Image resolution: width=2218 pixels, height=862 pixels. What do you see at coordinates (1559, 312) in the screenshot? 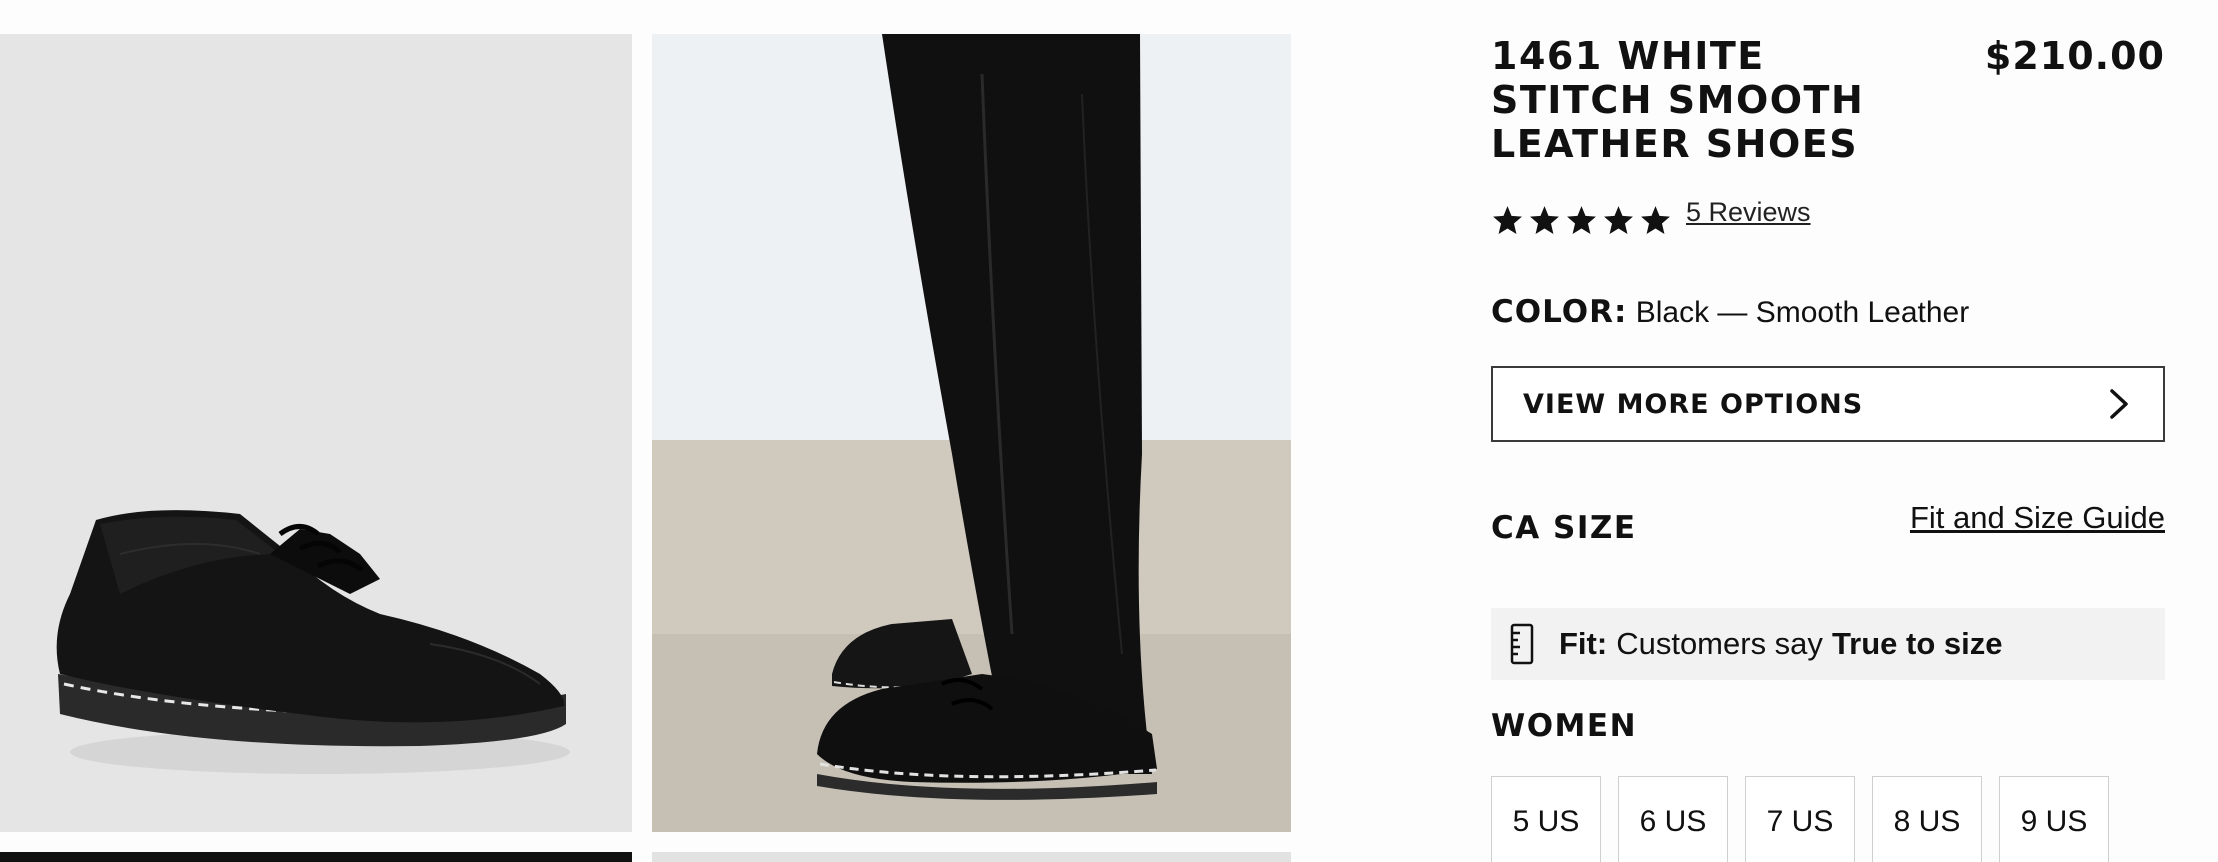
I see `color-label: COLOR:` at bounding box center [1559, 312].